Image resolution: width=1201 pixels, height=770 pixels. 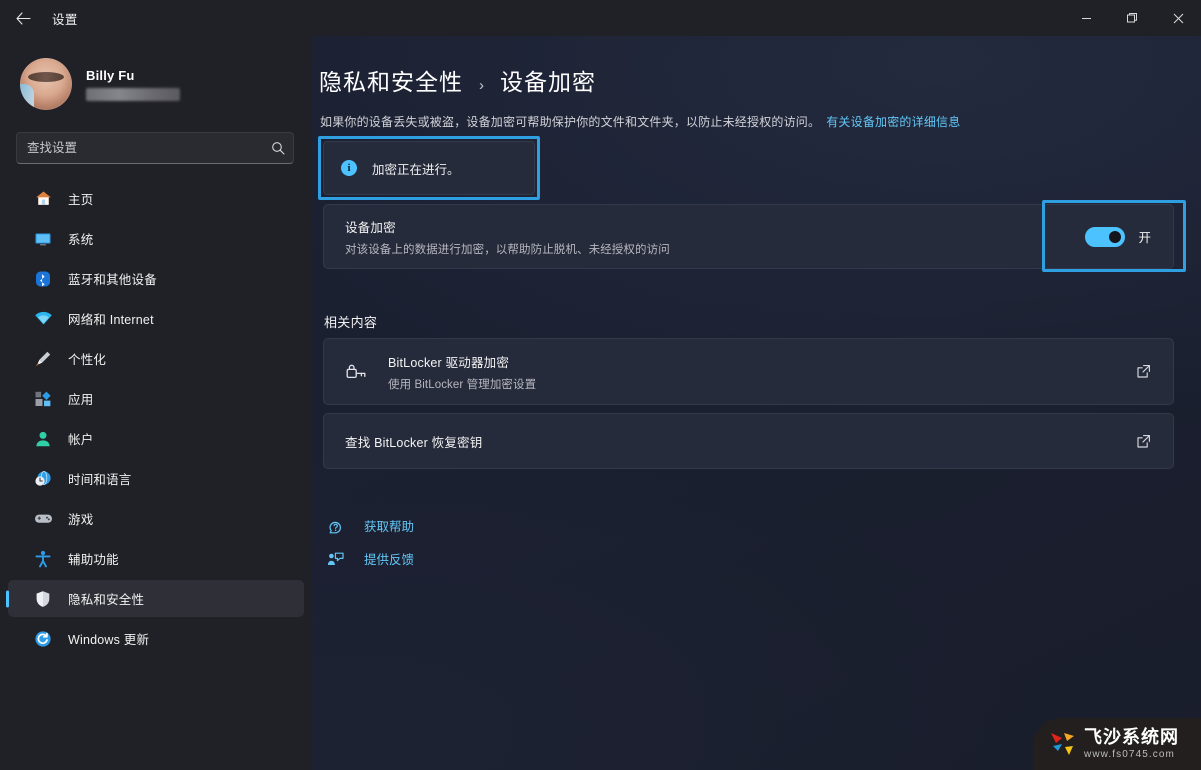 What do you see at coordinates (156, 198) in the screenshot?
I see `sidebar-item-home: 主页` at bounding box center [156, 198].